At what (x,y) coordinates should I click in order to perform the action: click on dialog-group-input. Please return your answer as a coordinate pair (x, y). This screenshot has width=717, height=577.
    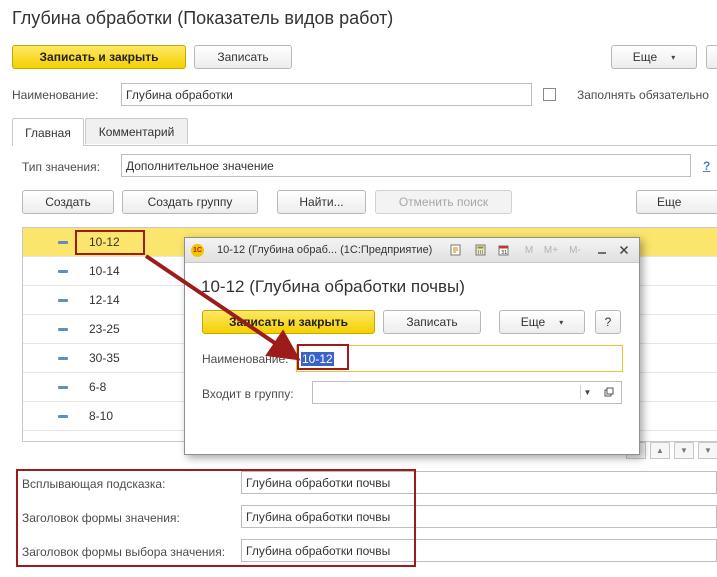
    Looking at the image, I should click on (467, 392).